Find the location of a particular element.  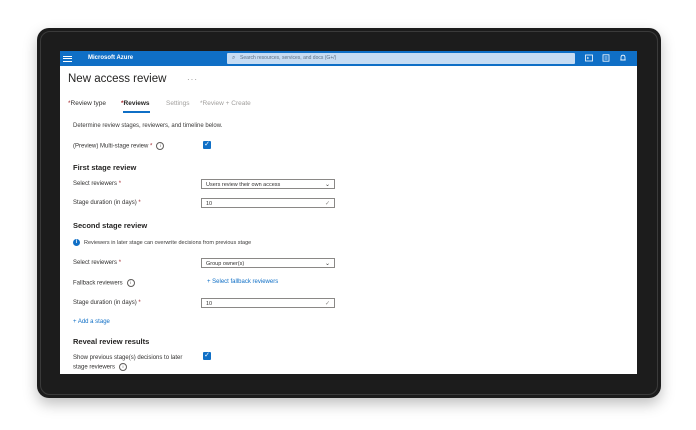

select-fallback-reviewers-link: + Select fallback reviewers is located at coordinates (242, 282).